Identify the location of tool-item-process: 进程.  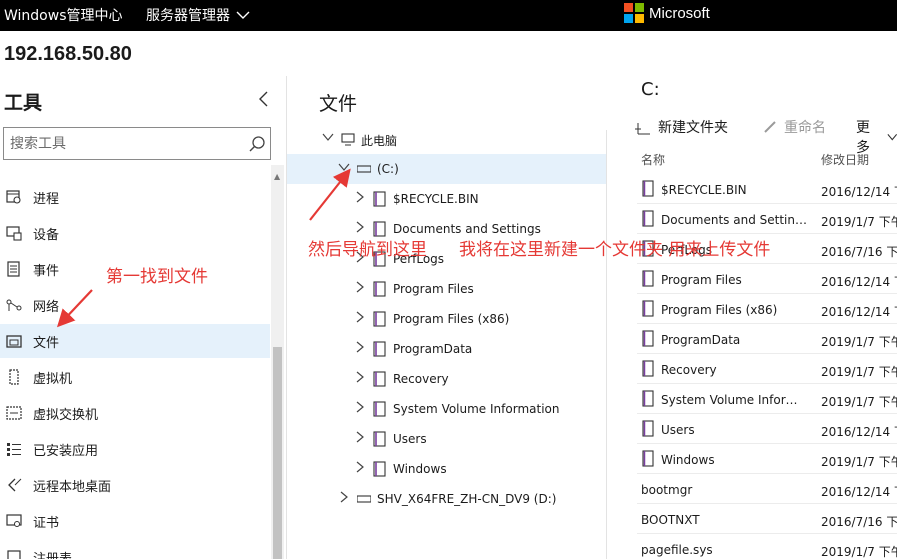
(135, 197).